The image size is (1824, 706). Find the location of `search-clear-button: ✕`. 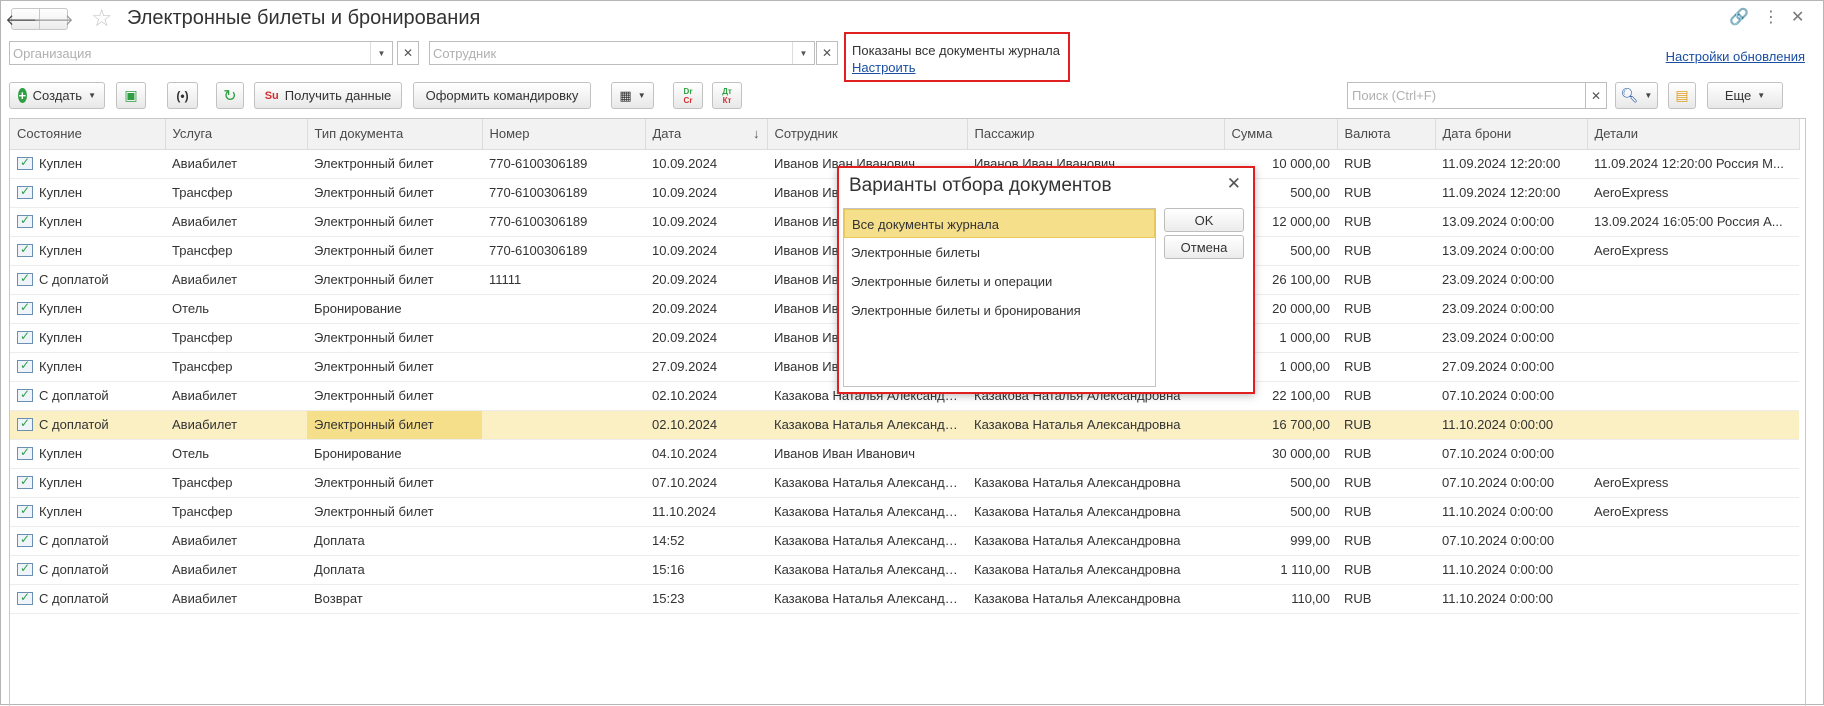

search-clear-button: ✕ is located at coordinates (1596, 95).